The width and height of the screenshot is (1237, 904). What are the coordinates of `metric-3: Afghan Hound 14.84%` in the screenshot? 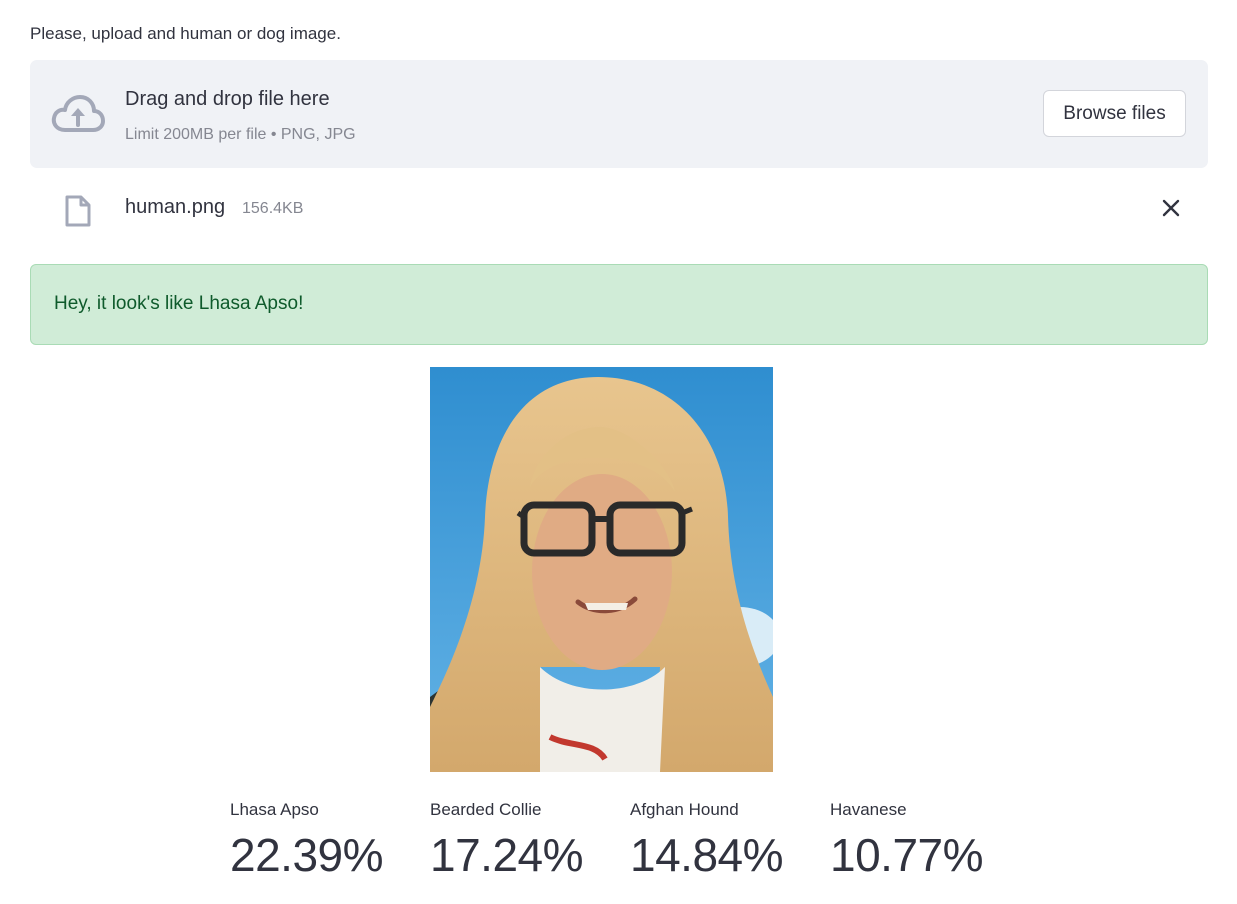 It's located at (730, 841).